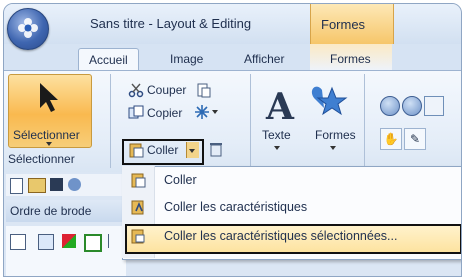  Describe the element at coordinates (434, 106) in the screenshot. I see `zoom-fit-icon` at that location.